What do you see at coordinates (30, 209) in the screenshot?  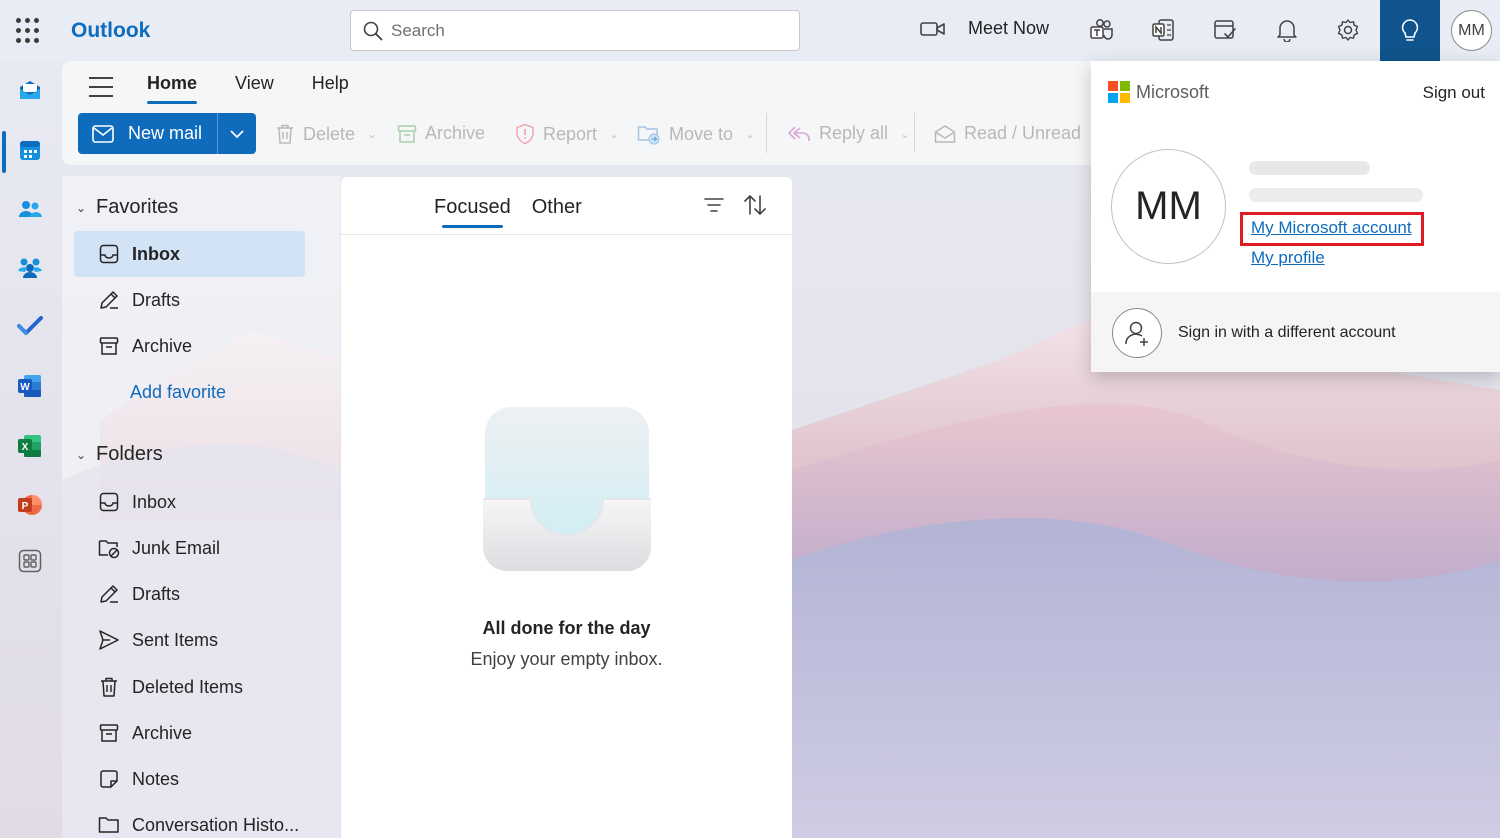 I see `people-app-icon` at bounding box center [30, 209].